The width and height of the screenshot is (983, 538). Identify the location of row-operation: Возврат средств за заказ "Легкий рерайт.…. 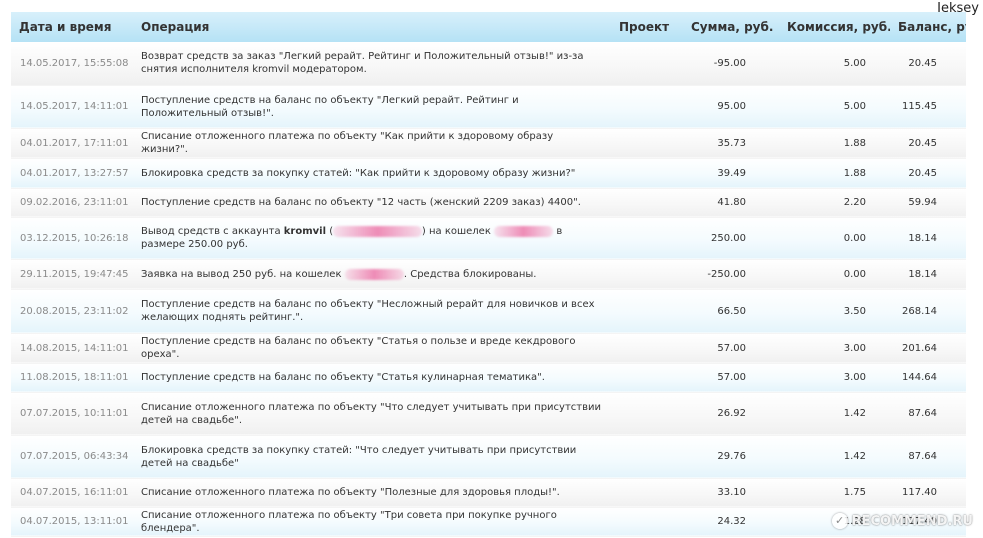
(372, 64).